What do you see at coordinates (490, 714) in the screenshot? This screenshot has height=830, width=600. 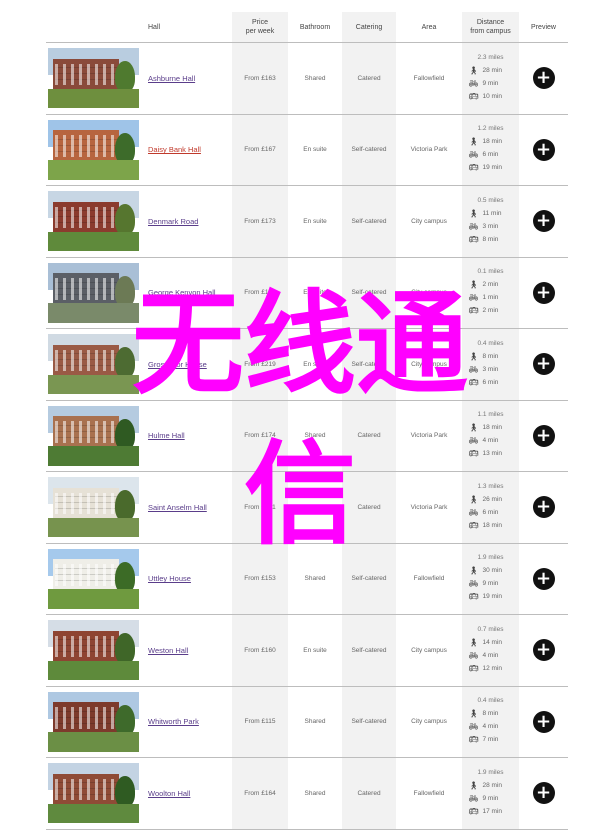 I see `walk-time: 8 min` at bounding box center [490, 714].